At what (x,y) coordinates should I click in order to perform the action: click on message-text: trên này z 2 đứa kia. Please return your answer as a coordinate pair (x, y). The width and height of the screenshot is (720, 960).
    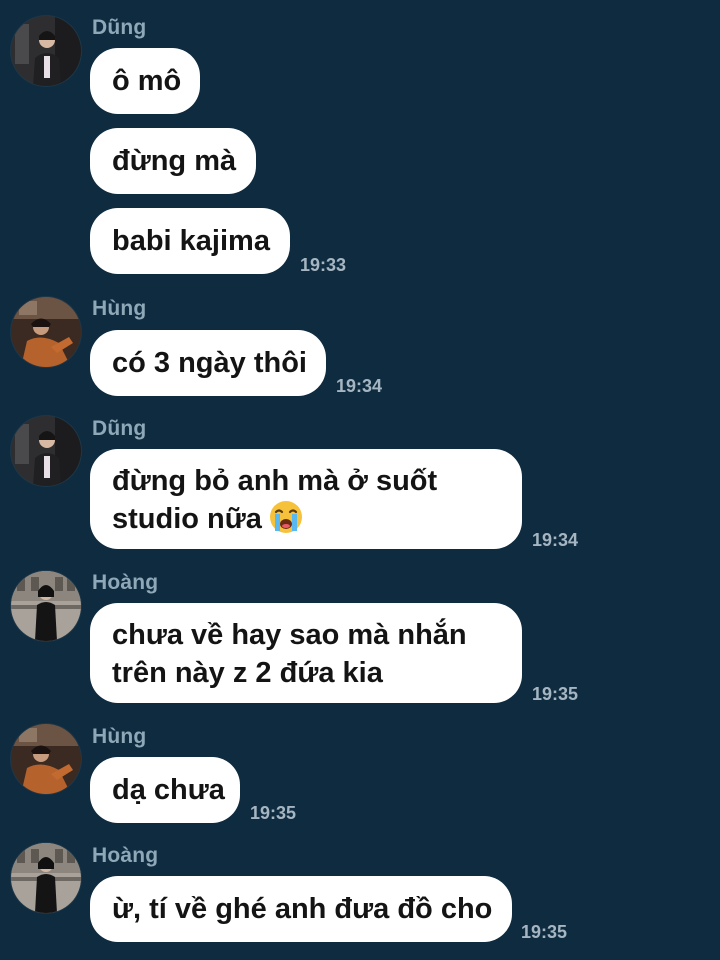
    Looking at the image, I should click on (247, 673).